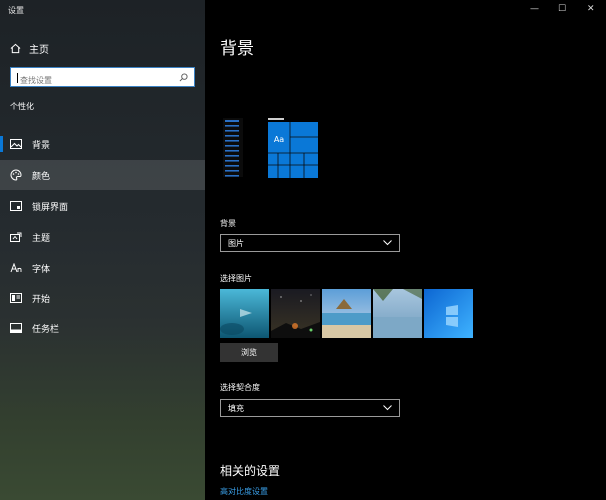  Describe the element at coordinates (102, 268) in the screenshot. I see `sidebar-item-fonts: 字体` at that location.